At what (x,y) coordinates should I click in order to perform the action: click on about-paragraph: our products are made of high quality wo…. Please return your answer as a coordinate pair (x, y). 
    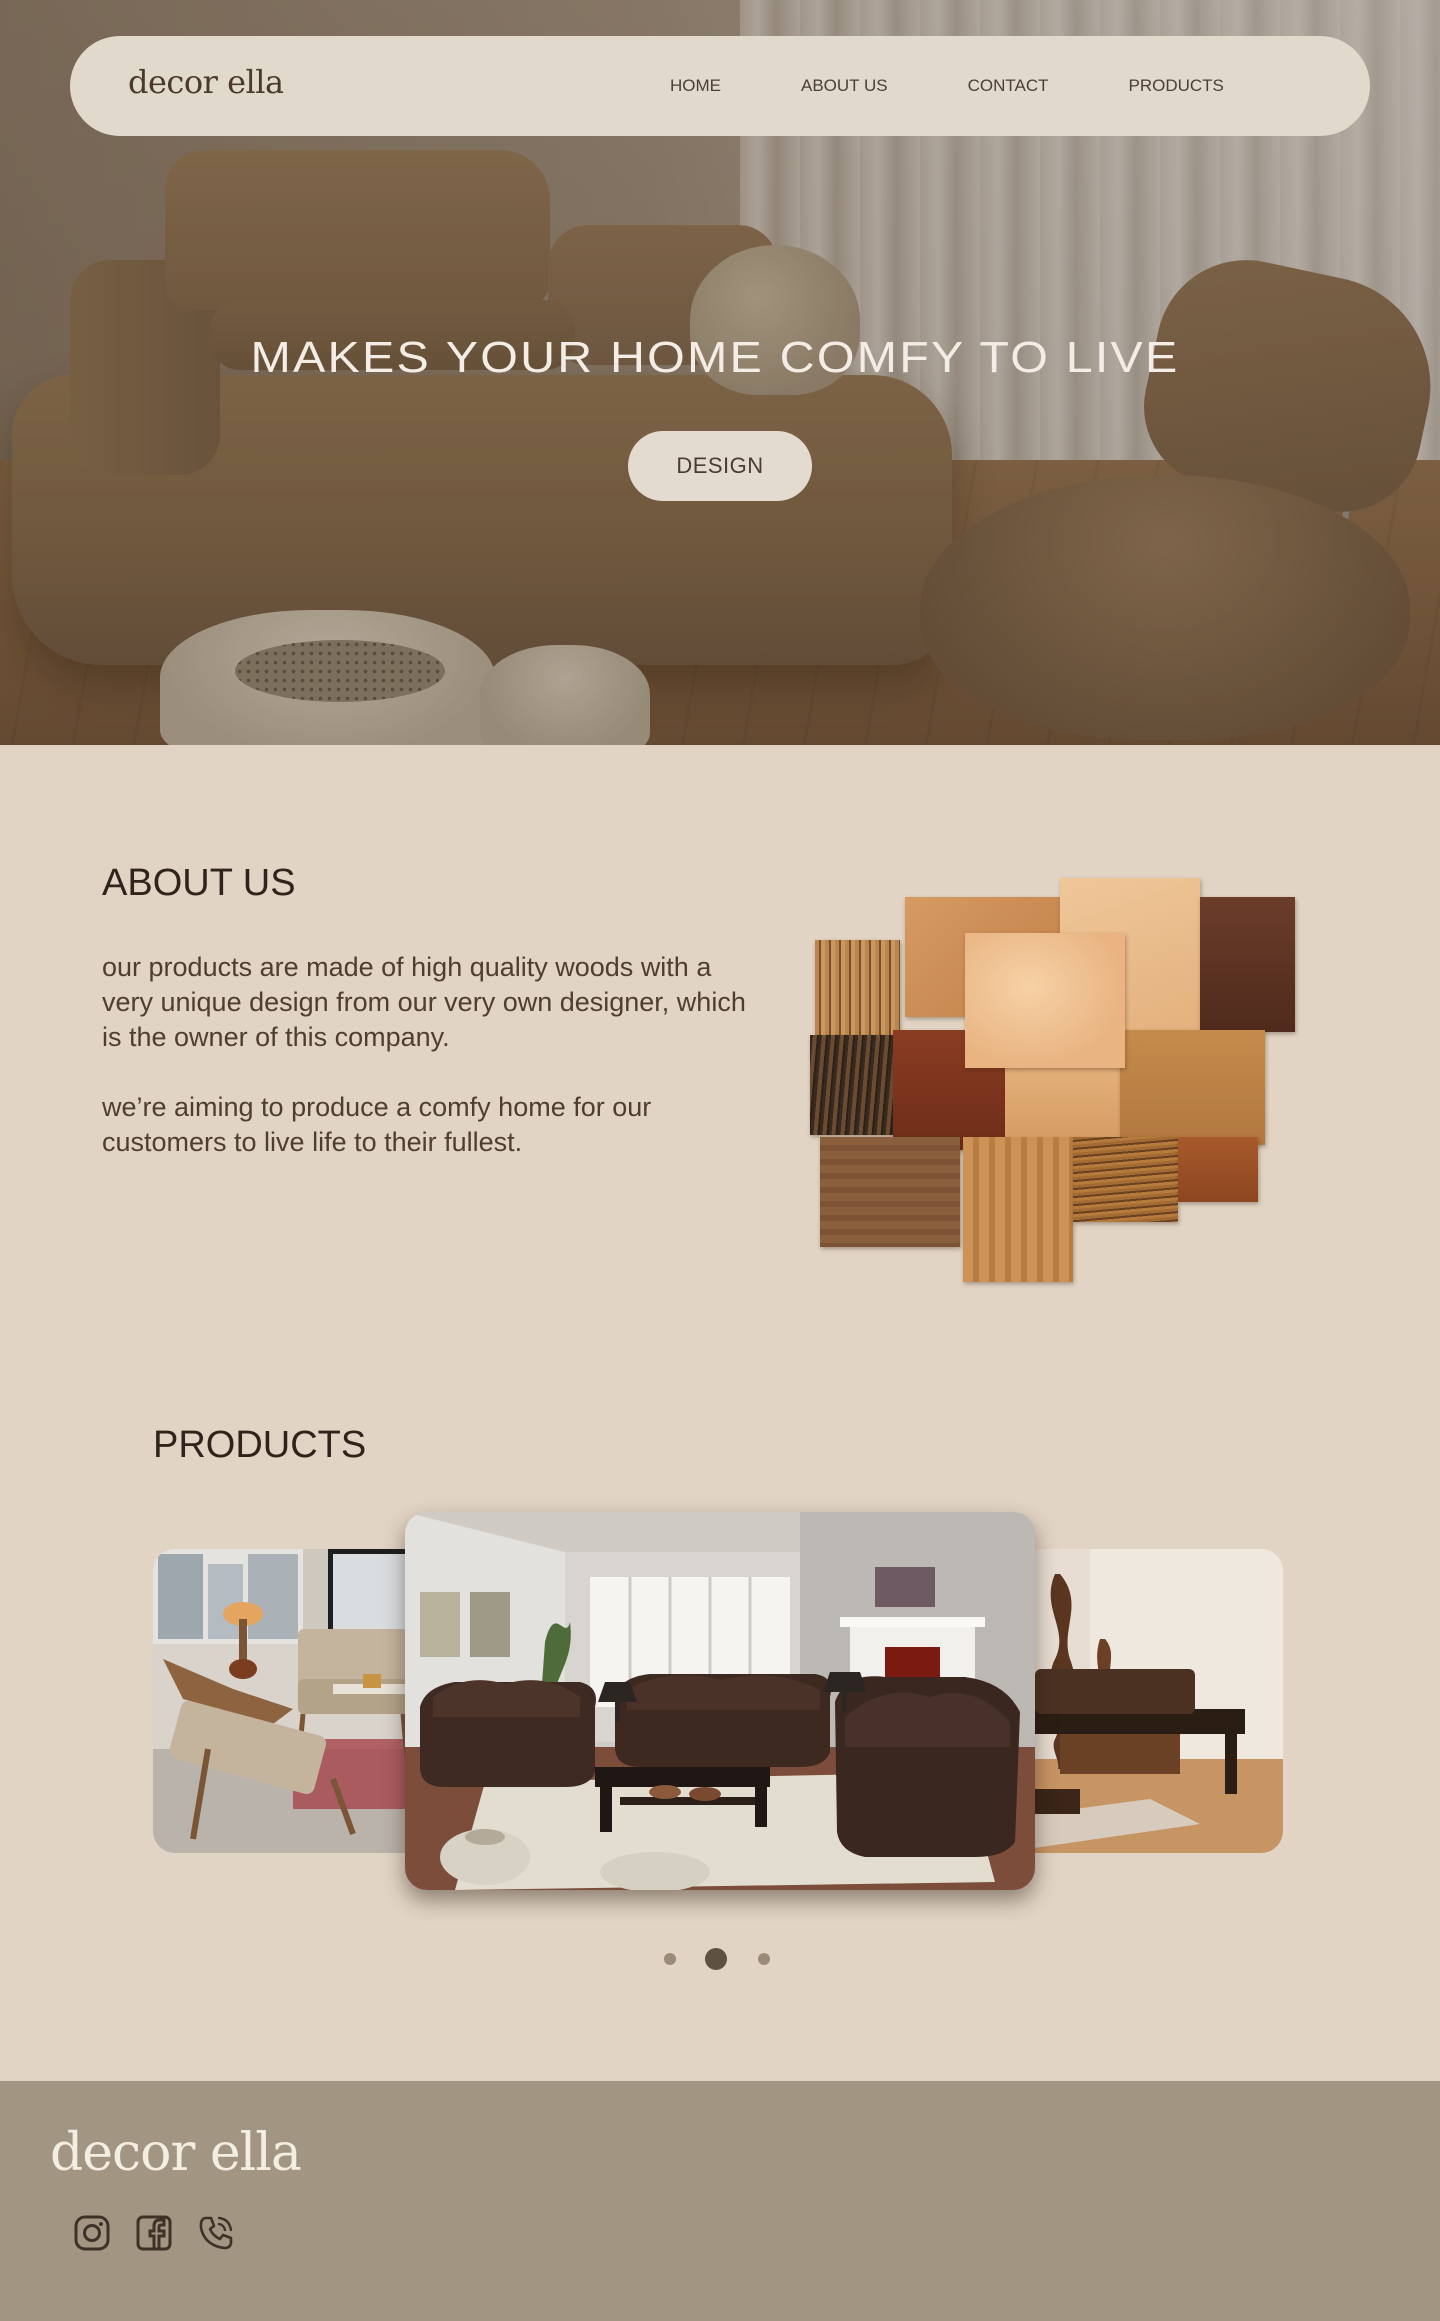
    Looking at the image, I should click on (424, 1002).